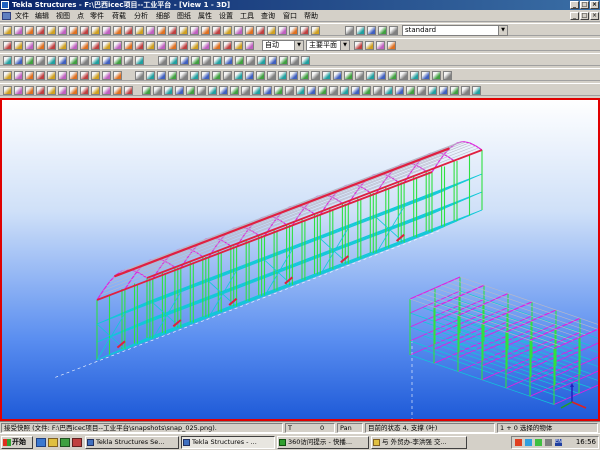 The image size is (600, 450). Describe the element at coordinates (594, 16) in the screenshot. I see `doc-close-button: ×` at that location.